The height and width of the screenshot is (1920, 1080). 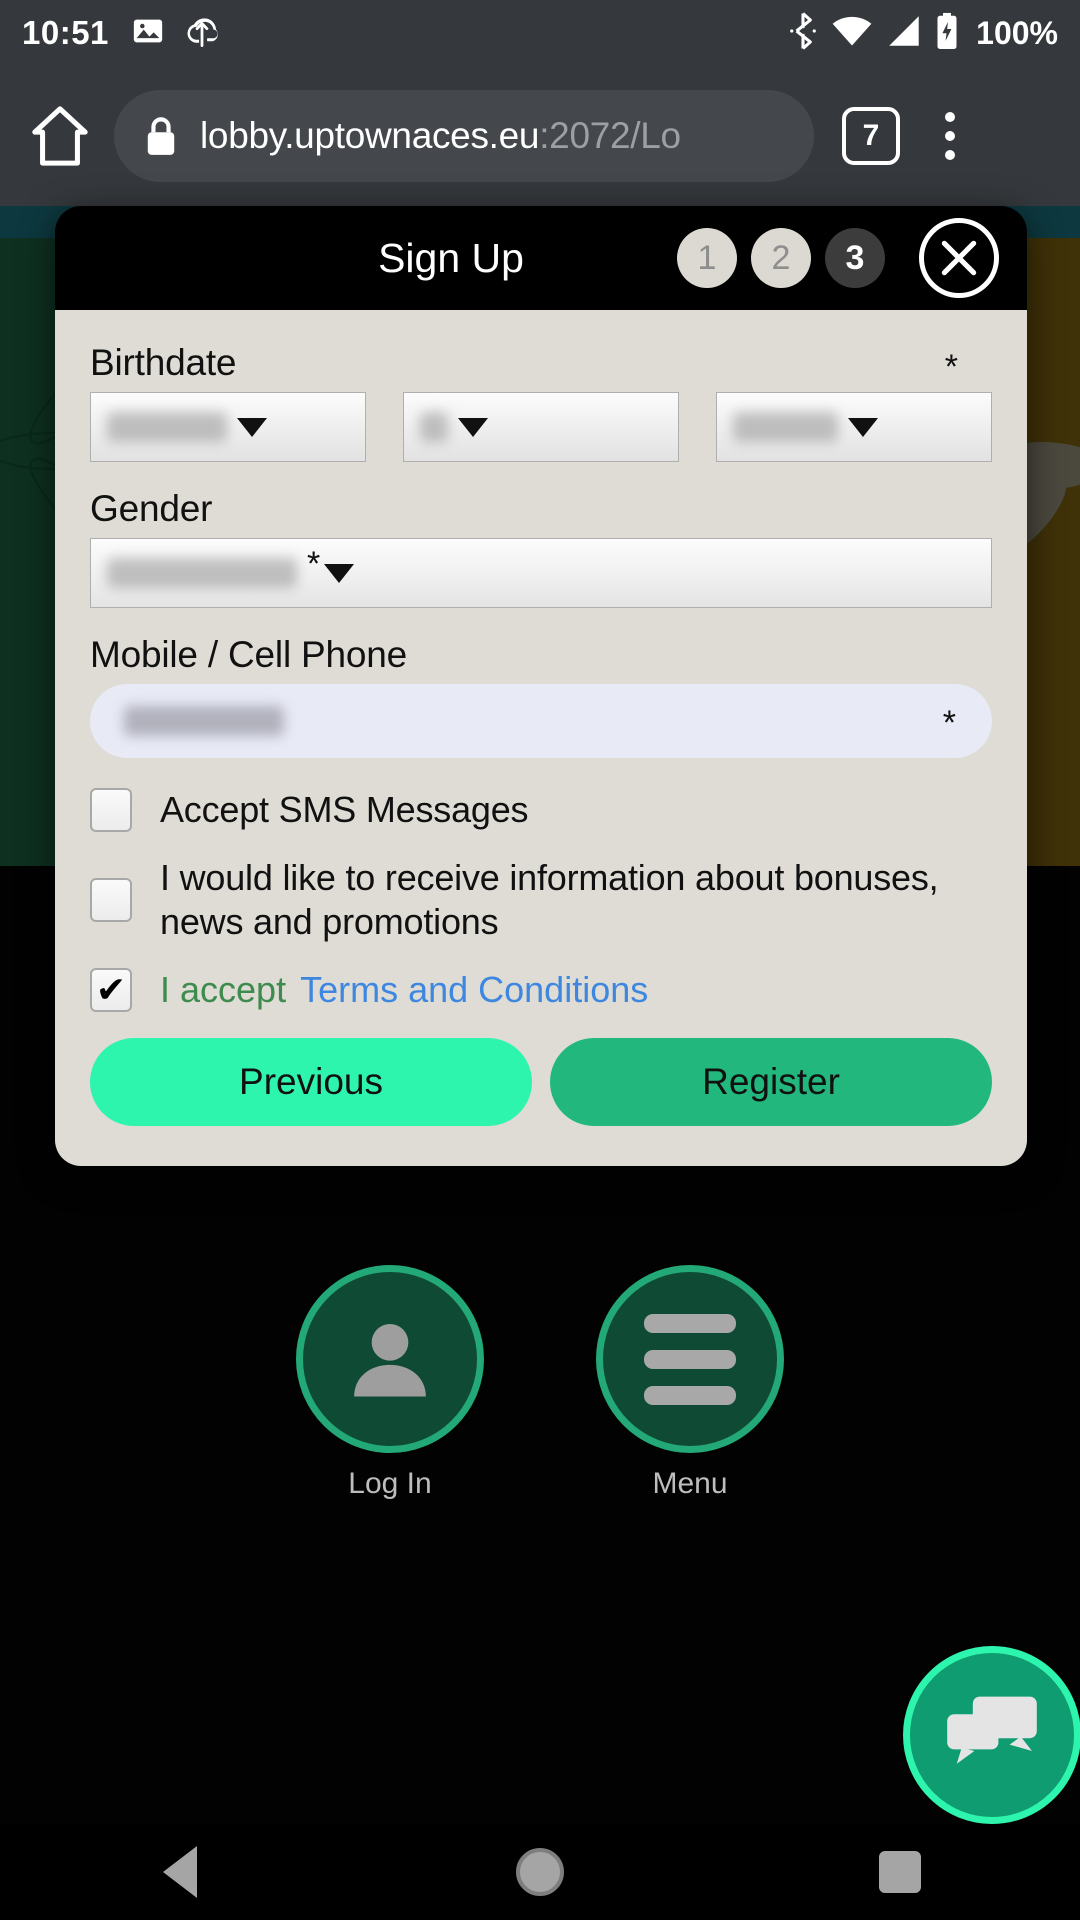 I want to click on home-icon, so click(x=60, y=136).